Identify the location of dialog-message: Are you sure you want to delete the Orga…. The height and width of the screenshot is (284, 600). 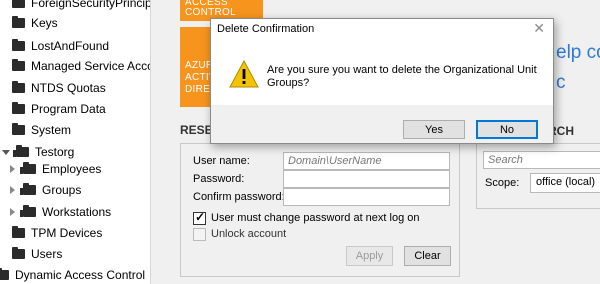
(402, 76).